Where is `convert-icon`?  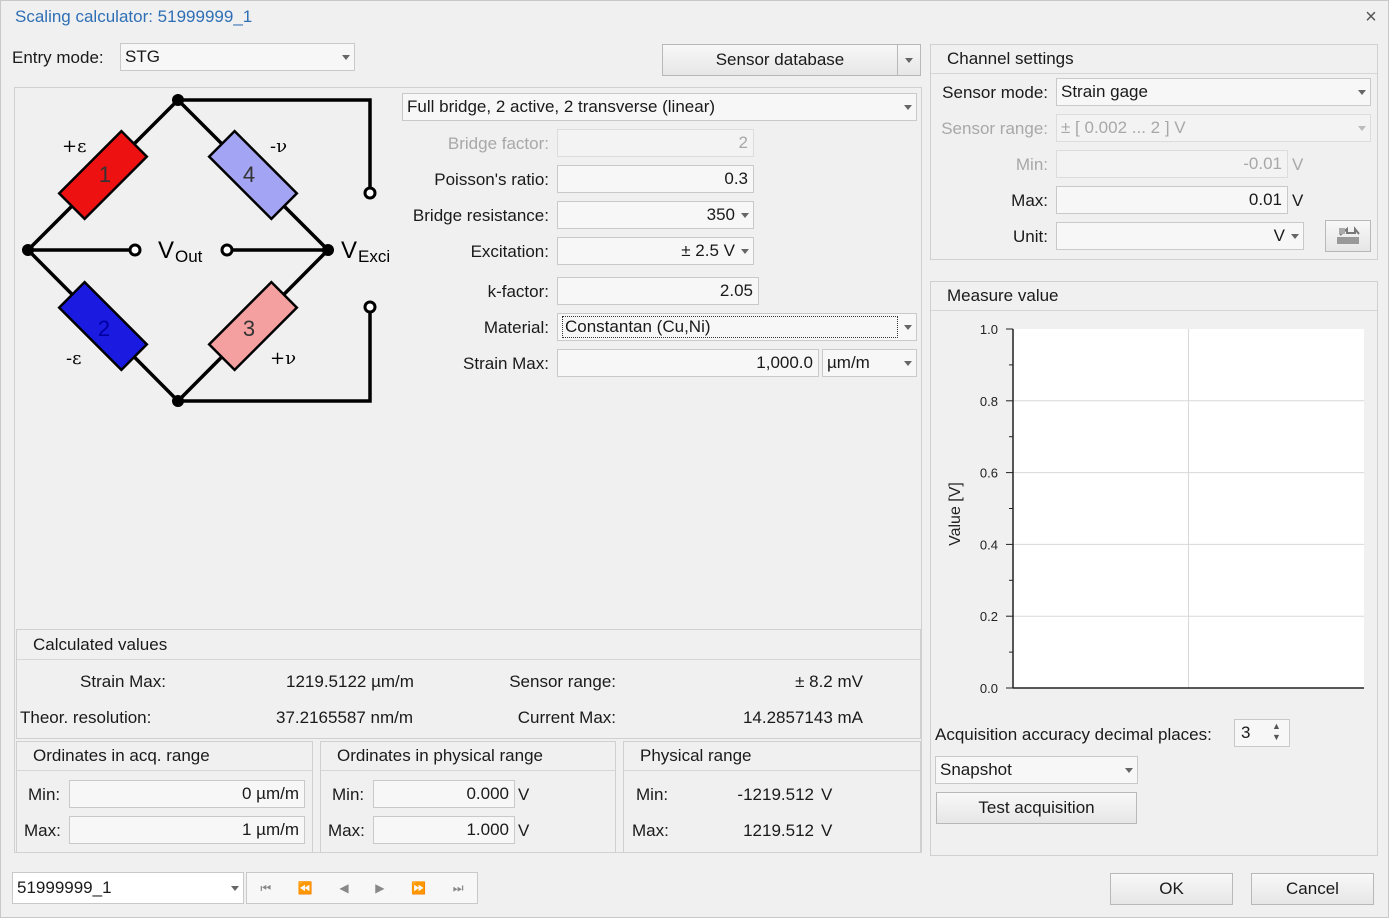 convert-icon is located at coordinates (1348, 235).